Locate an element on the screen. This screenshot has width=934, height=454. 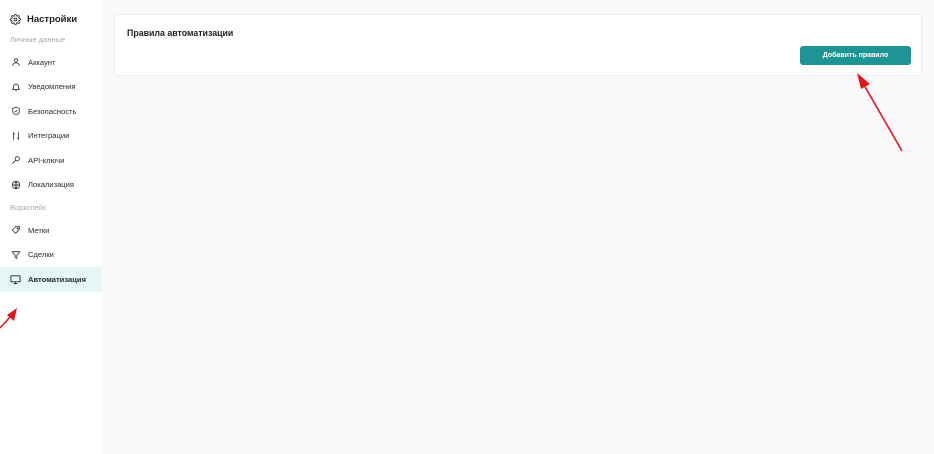
sidebar-item-notifications: Уведомления is located at coordinates (51, 87).